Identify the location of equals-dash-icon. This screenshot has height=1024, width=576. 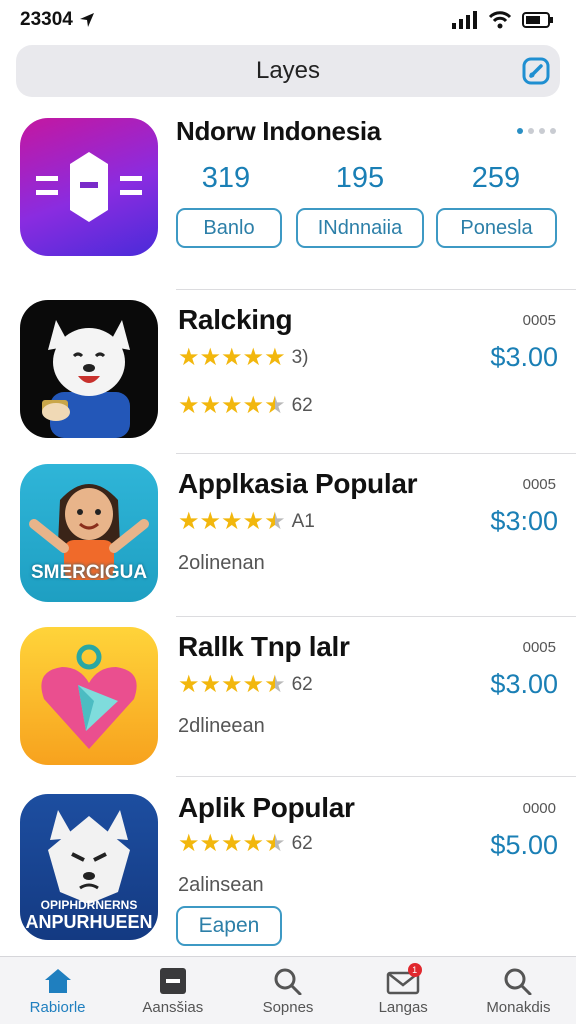
(89, 187).